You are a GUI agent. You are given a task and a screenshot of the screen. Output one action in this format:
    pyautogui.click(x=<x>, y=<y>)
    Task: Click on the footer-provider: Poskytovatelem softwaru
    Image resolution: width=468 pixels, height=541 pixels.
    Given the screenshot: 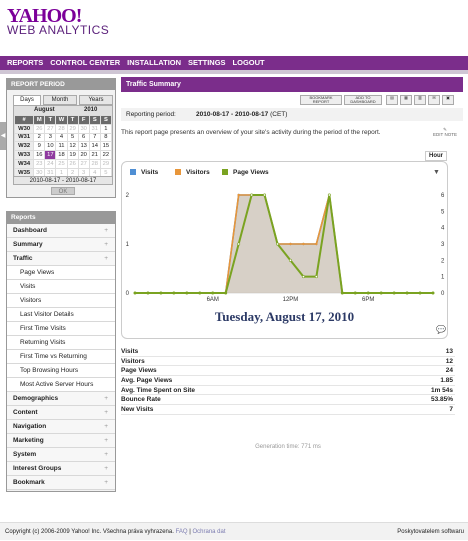 What is the action you would take?
    pyautogui.click(x=430, y=532)
    